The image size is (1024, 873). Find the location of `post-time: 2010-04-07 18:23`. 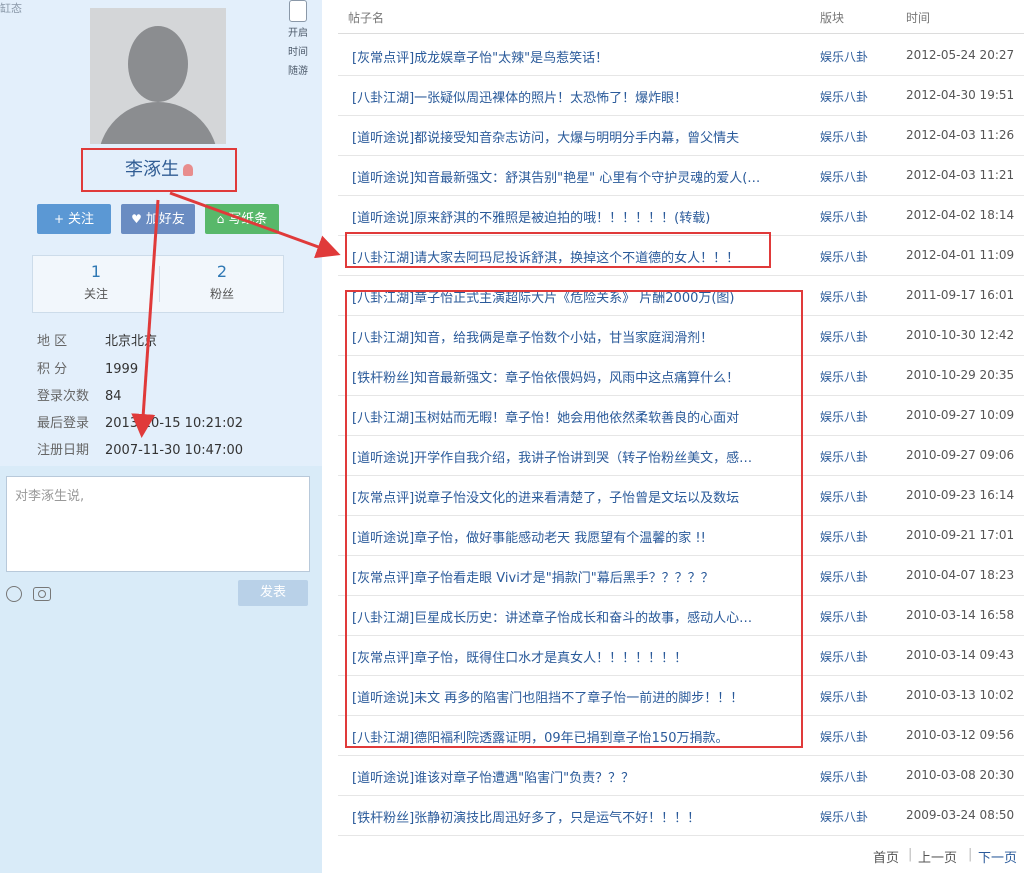

post-time: 2010-04-07 18:23 is located at coordinates (960, 575).